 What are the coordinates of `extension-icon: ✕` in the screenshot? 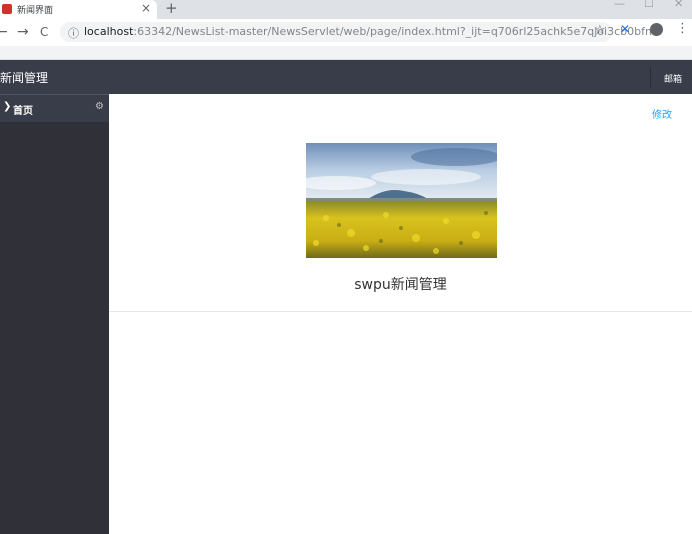 It's located at (625, 29).